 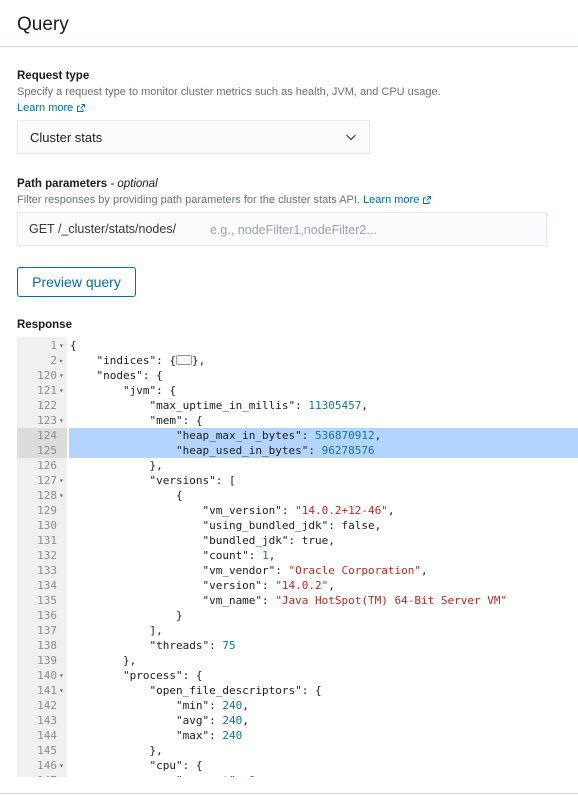 I want to click on request-type-selected-value: Cluster stats, so click(x=66, y=137).